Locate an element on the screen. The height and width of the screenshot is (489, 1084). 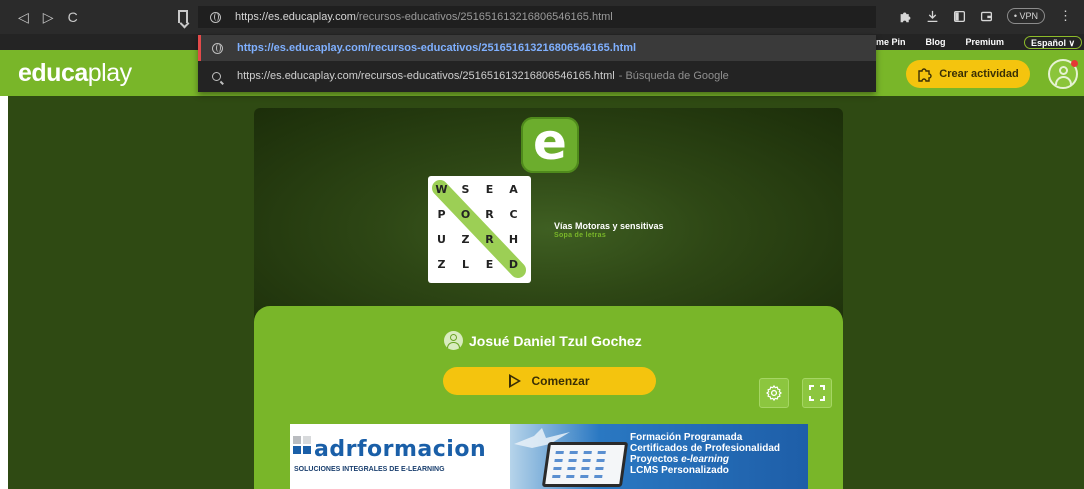
start-button: Comenzar is located at coordinates (549, 381).